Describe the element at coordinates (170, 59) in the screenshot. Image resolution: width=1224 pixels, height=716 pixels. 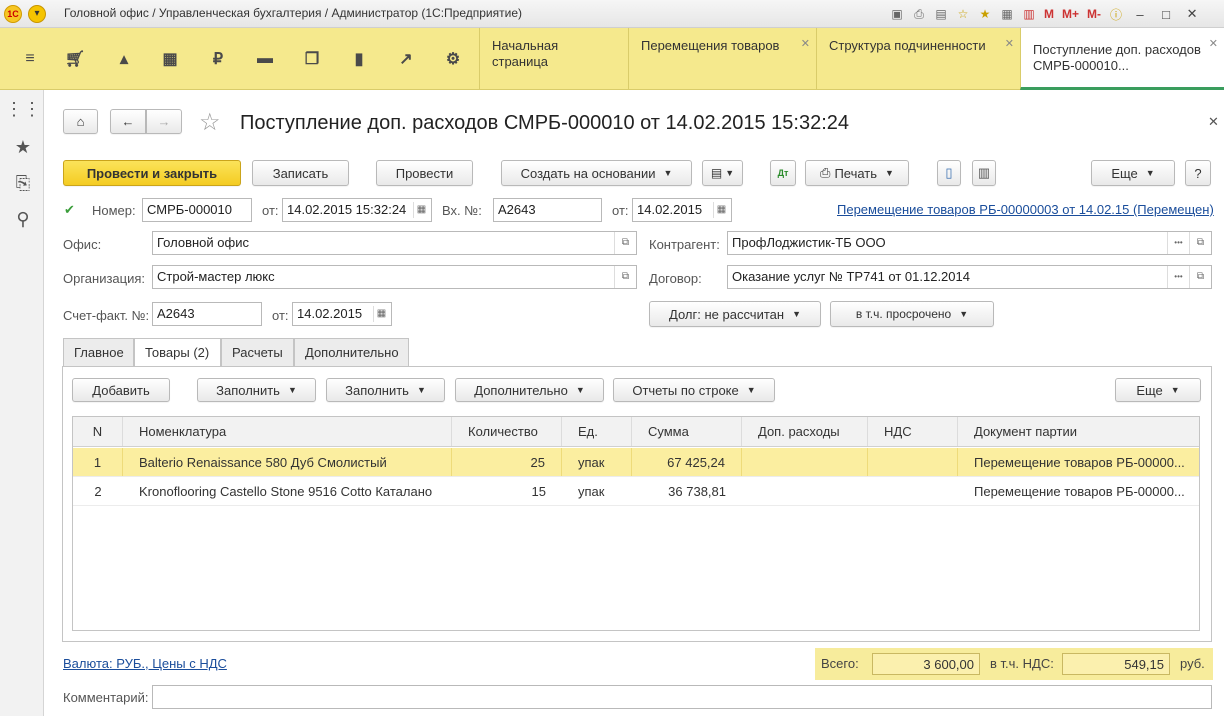
I see `warehouse-icon: ▦` at that location.